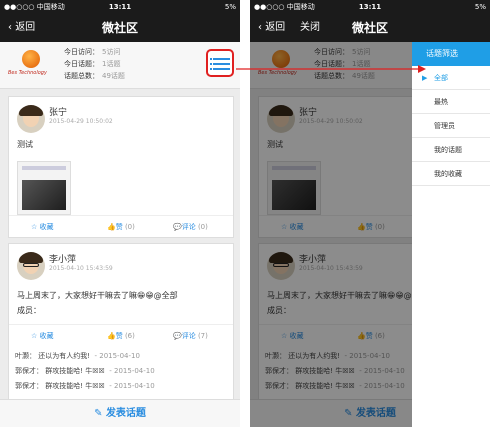 Image resolution: width=490 pixels, height=427 pixels. I want to click on post-actions: ☆ 收藏 👍赞 (6) 💬评论 (7), so click(121, 335).